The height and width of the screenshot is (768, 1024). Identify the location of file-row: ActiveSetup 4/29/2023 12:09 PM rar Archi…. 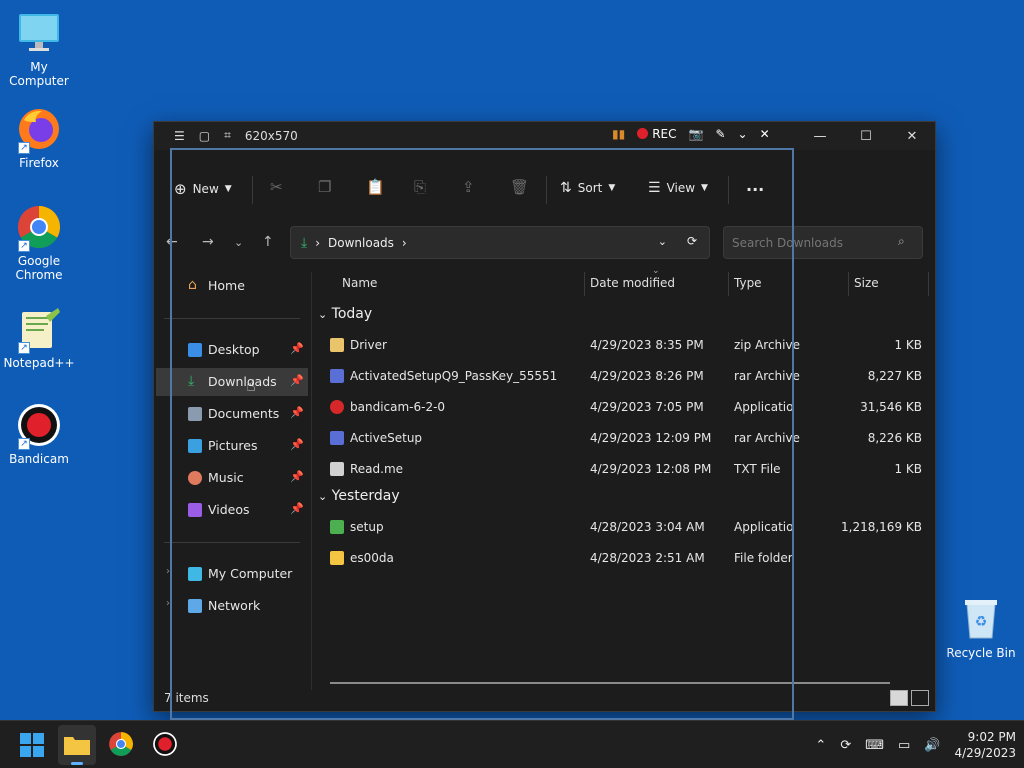
(624, 439).